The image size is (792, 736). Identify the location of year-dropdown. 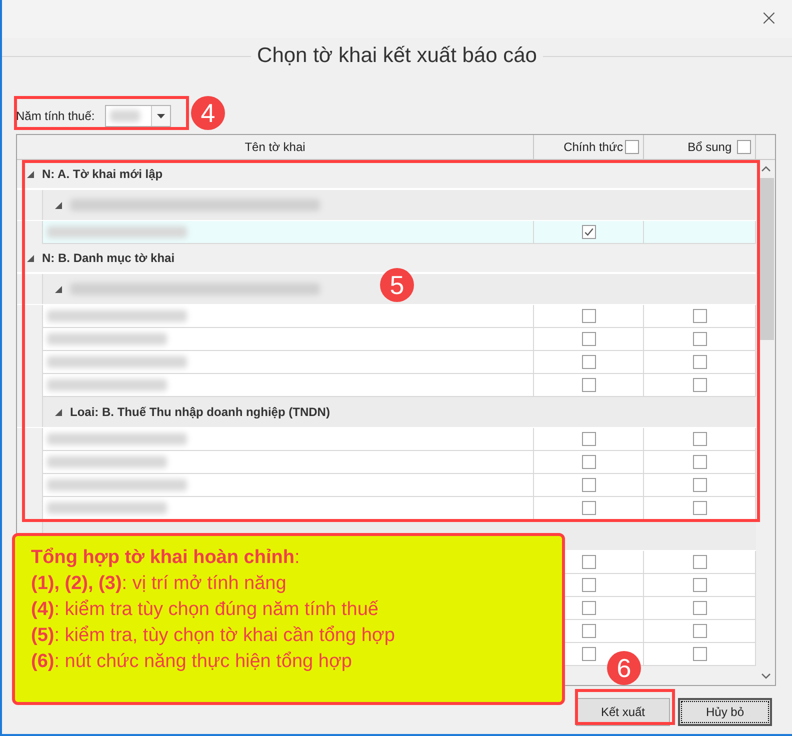
(137, 116).